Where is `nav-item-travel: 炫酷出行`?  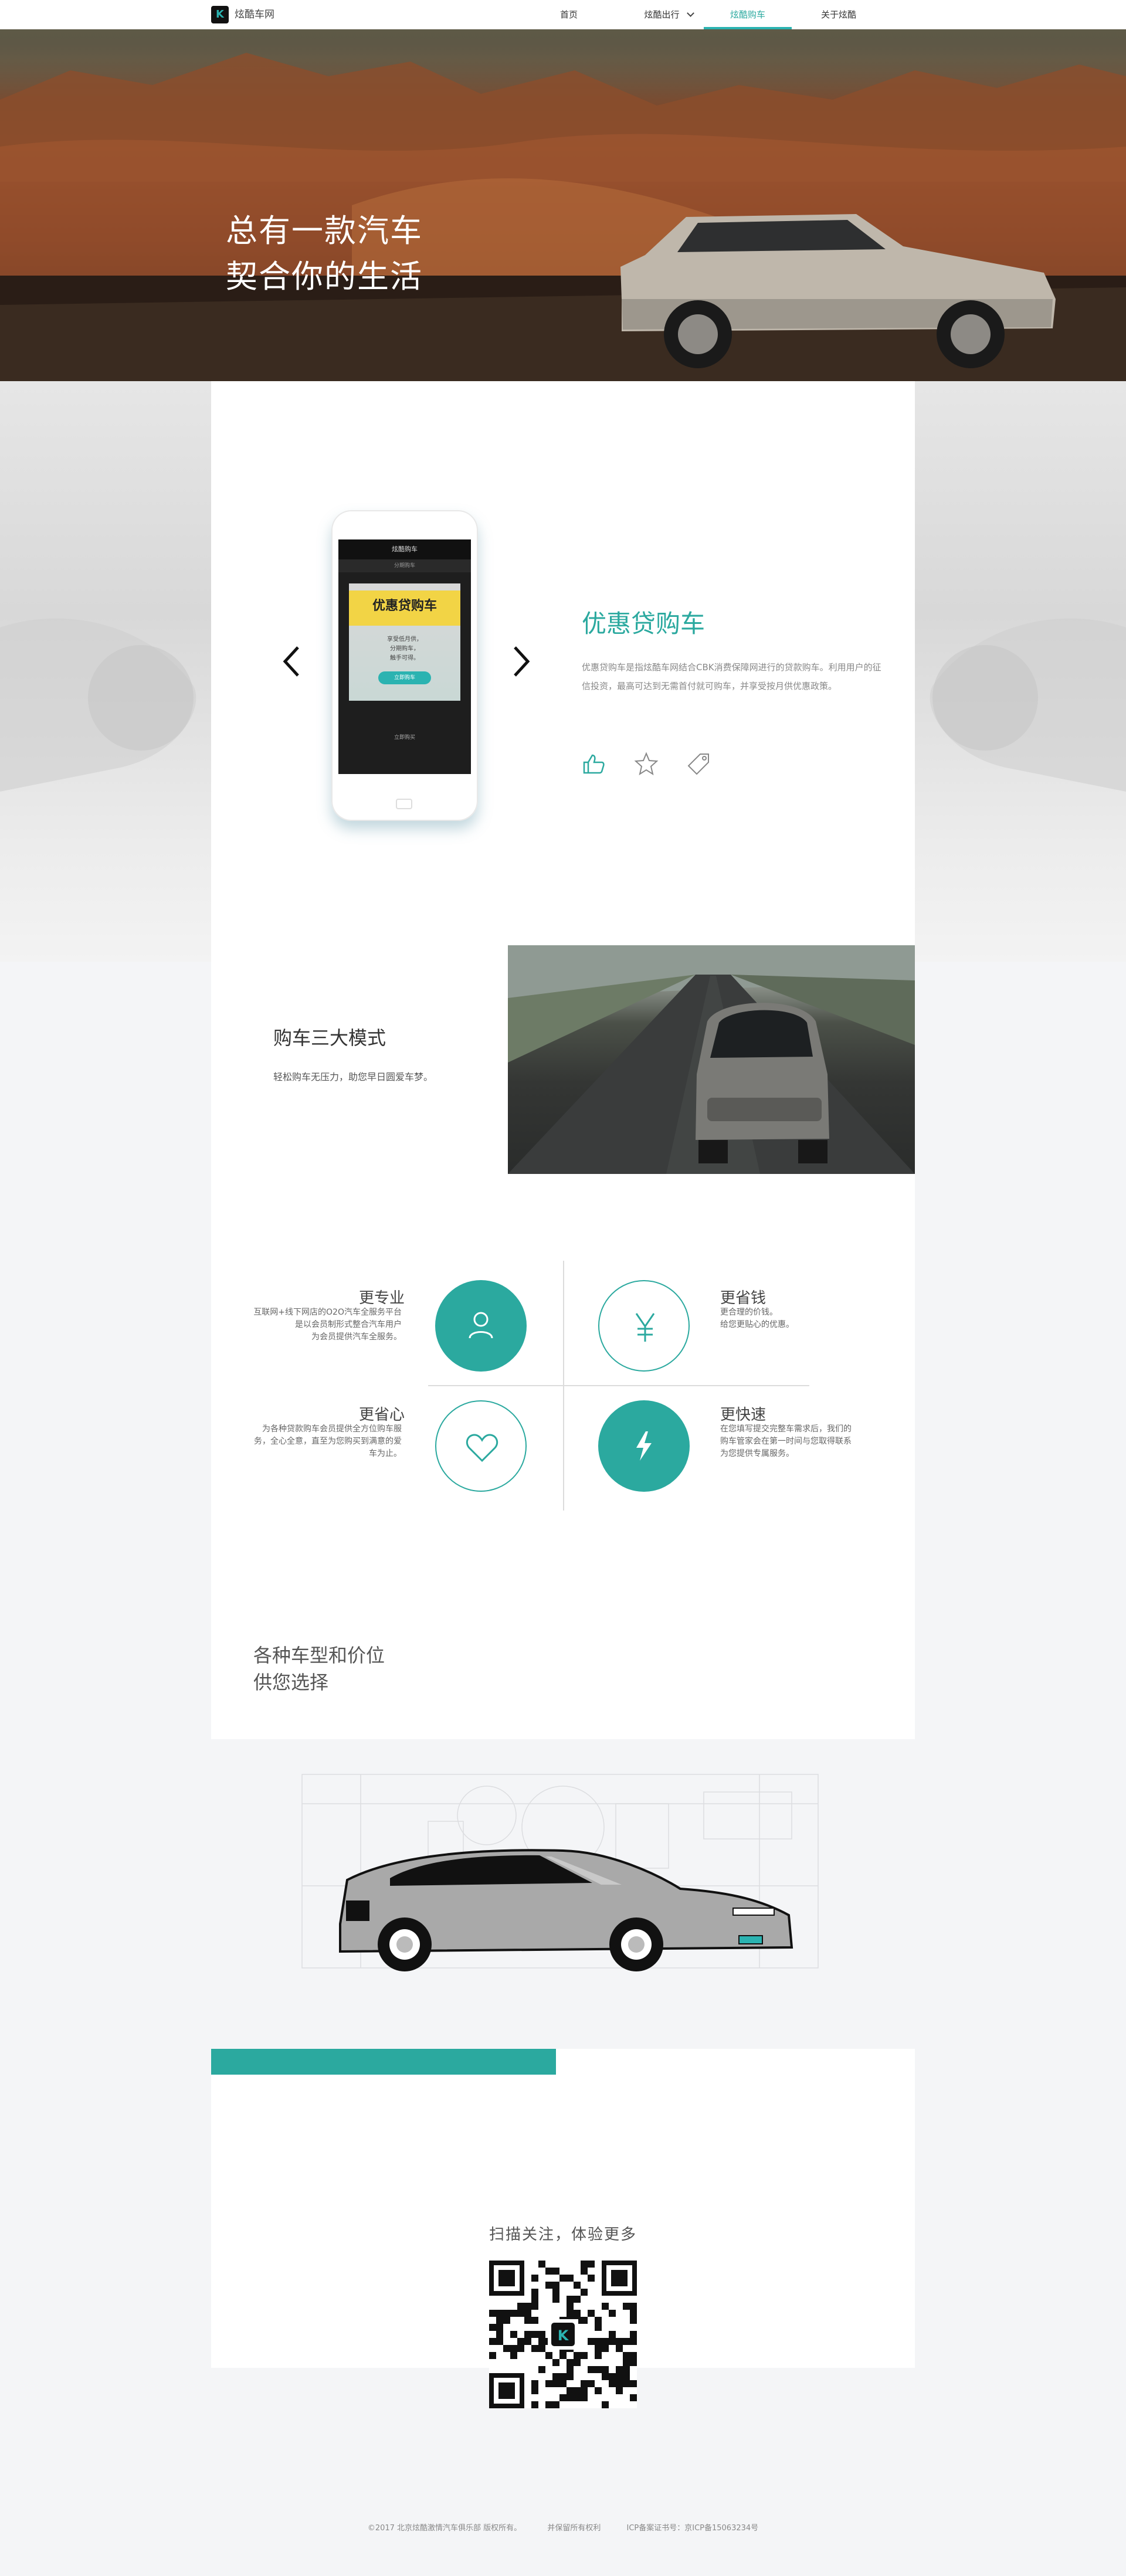 nav-item-travel: 炫酷出行 is located at coordinates (669, 14).